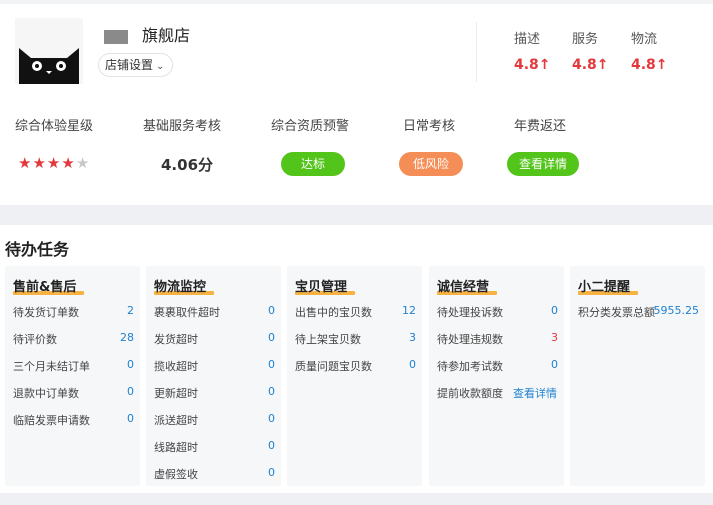 Image resolution: width=713 pixels, height=505 pixels. What do you see at coordinates (37, 249) in the screenshot?
I see `todo-title: 待办任务` at bounding box center [37, 249].